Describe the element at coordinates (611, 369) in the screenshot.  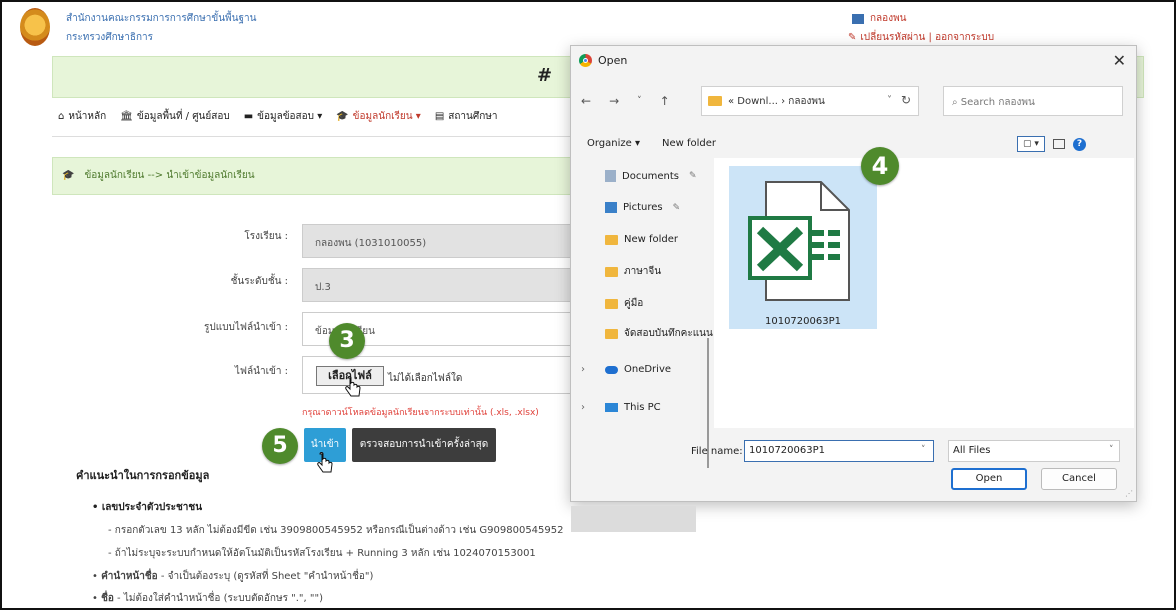
I see `cloud-icon` at that location.